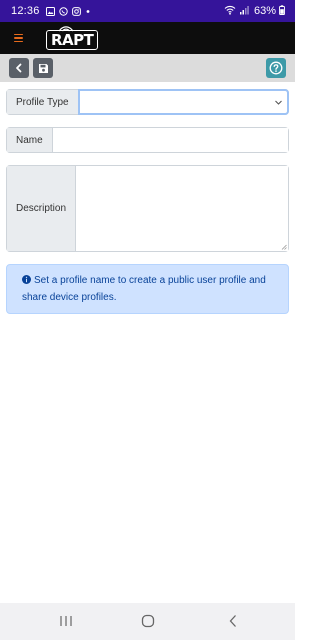  I want to click on description-group: Description, so click(147, 208).